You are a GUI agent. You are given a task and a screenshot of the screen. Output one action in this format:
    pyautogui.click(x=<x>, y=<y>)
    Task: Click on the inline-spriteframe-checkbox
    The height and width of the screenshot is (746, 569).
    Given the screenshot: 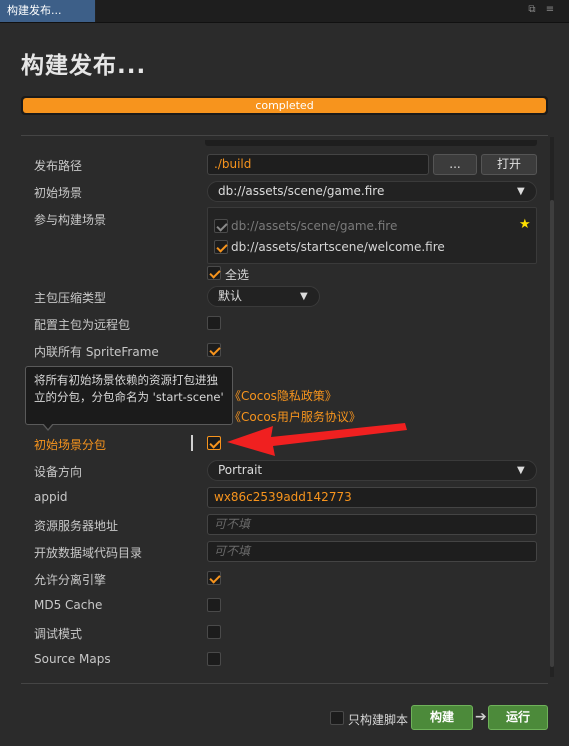 What is the action you would take?
    pyautogui.click(x=214, y=350)
    